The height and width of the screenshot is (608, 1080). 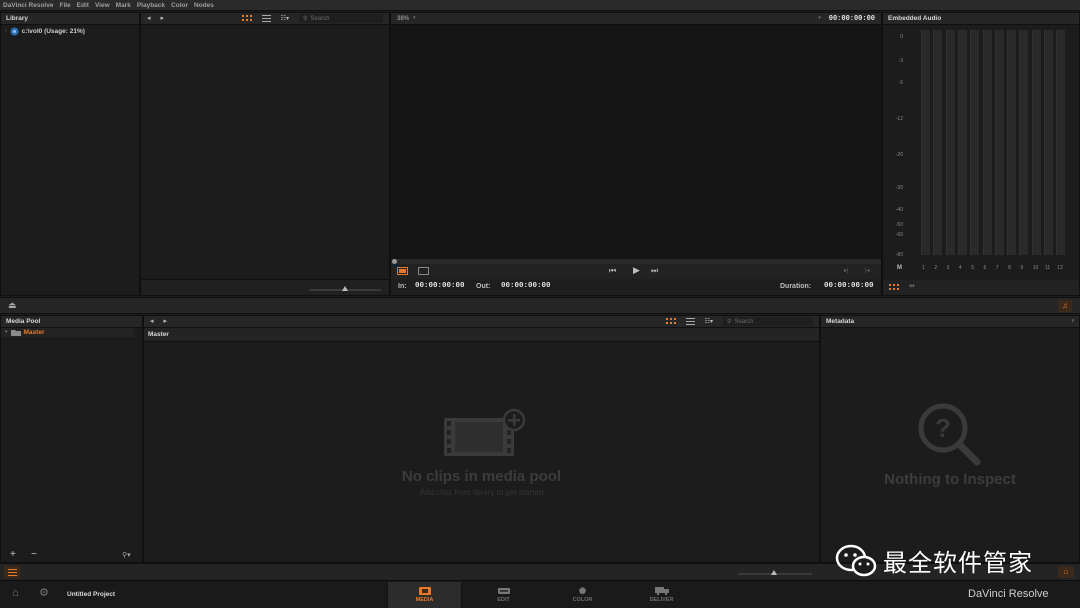 What do you see at coordinates (204, 5) in the screenshot?
I see `menu-nodes: Nodes` at bounding box center [204, 5].